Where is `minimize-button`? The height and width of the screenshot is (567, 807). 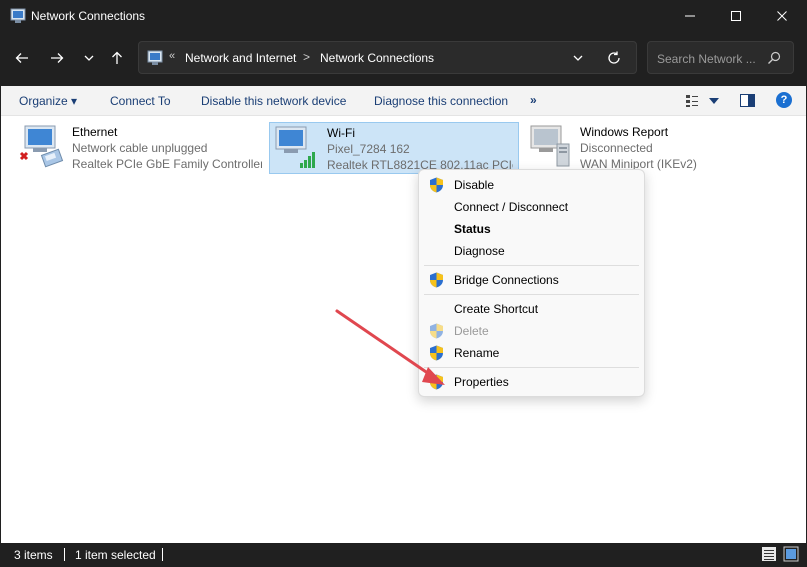 minimize-button is located at coordinates (690, 16).